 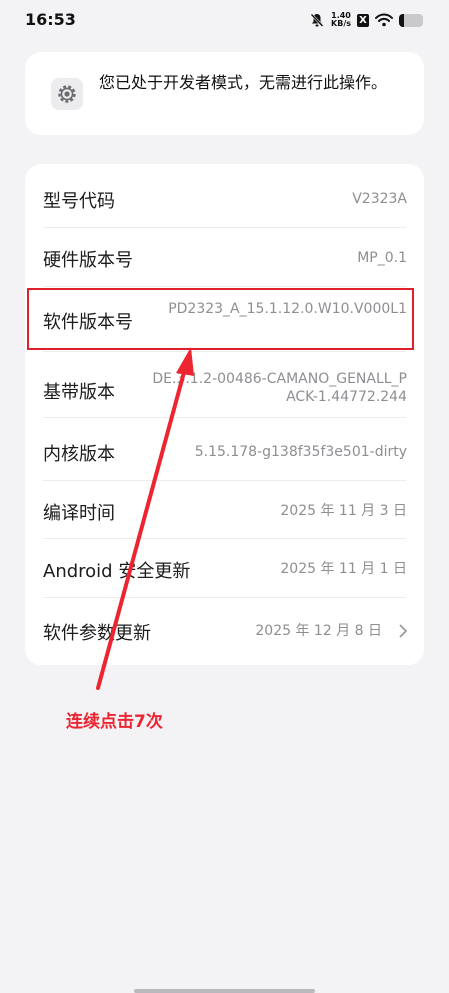 What do you see at coordinates (145, 518) in the screenshot?
I see `annotation-arrow` at bounding box center [145, 518].